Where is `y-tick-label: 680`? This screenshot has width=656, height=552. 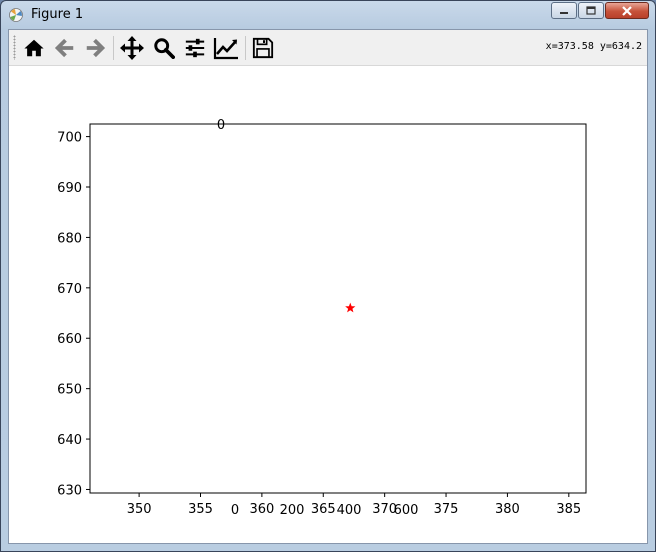 y-tick-label: 680 is located at coordinates (69, 238).